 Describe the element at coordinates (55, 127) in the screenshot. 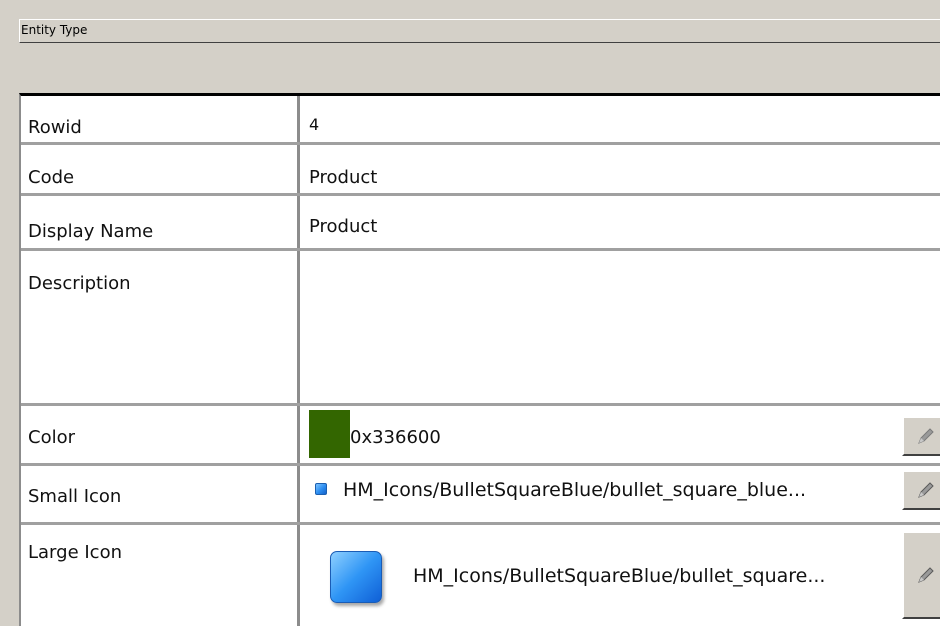

I see `rowid-label: Rowid` at that location.